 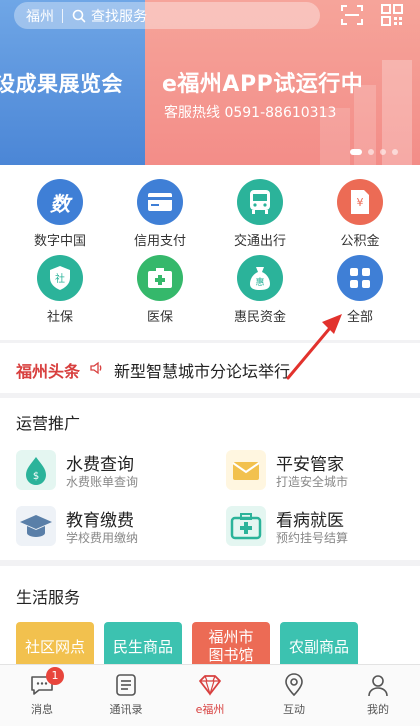 I want to click on digital-china-icon: 数, so click(x=60, y=202).